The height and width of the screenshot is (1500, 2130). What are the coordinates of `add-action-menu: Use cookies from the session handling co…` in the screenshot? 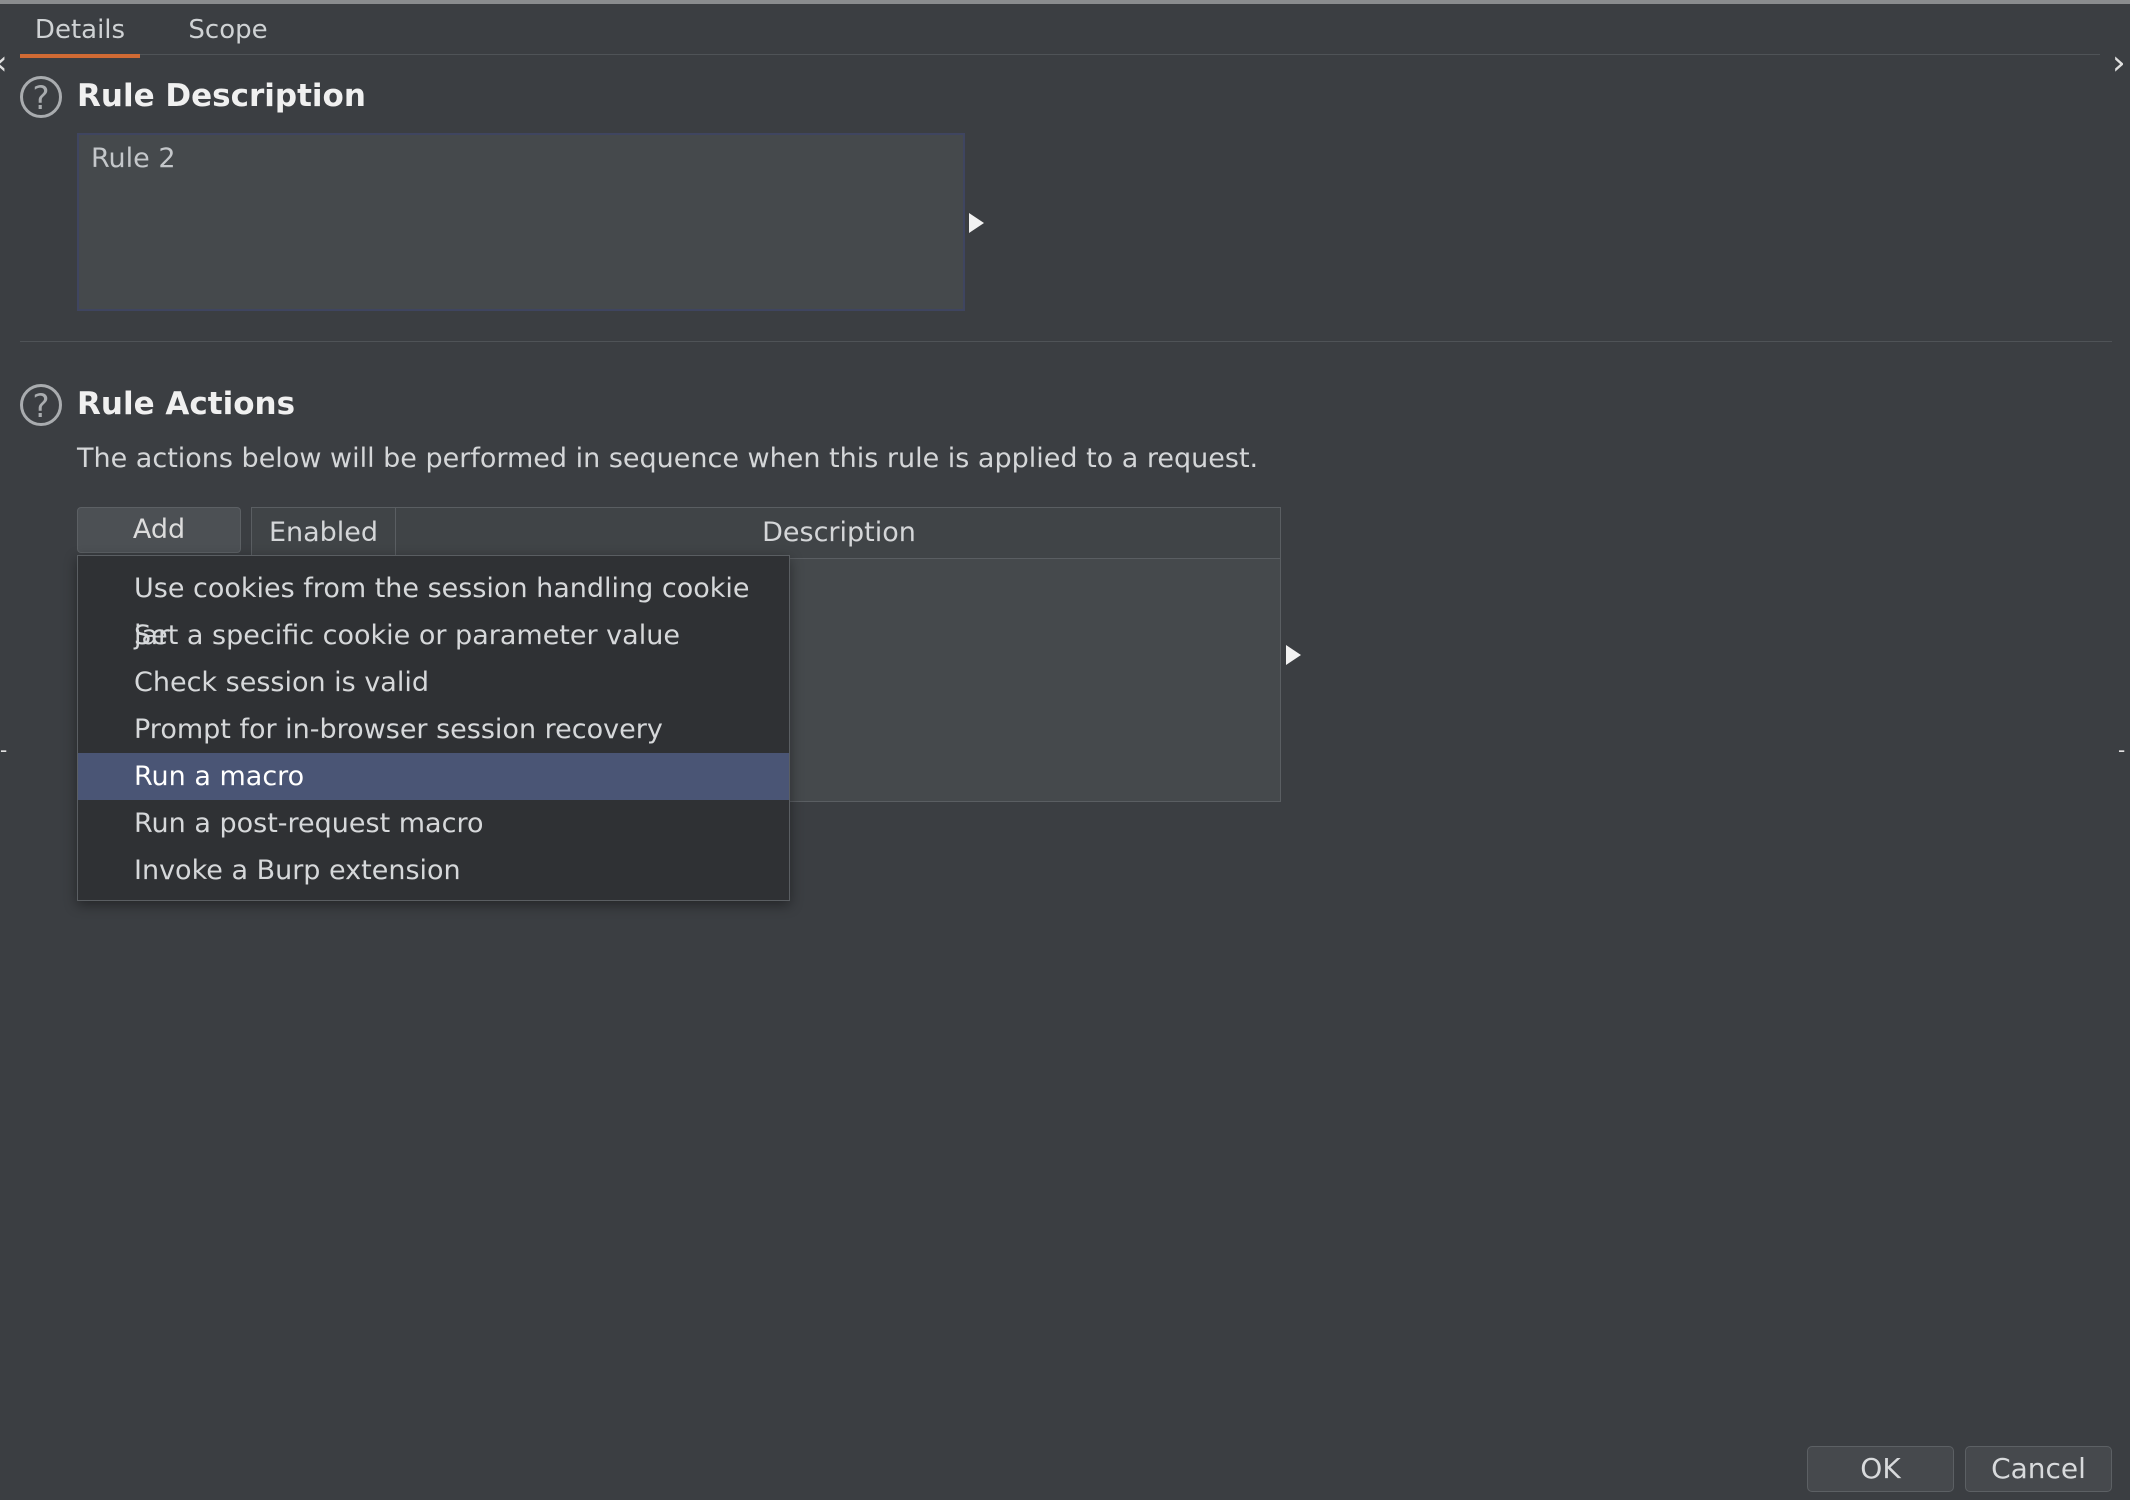 It's located at (433, 728).